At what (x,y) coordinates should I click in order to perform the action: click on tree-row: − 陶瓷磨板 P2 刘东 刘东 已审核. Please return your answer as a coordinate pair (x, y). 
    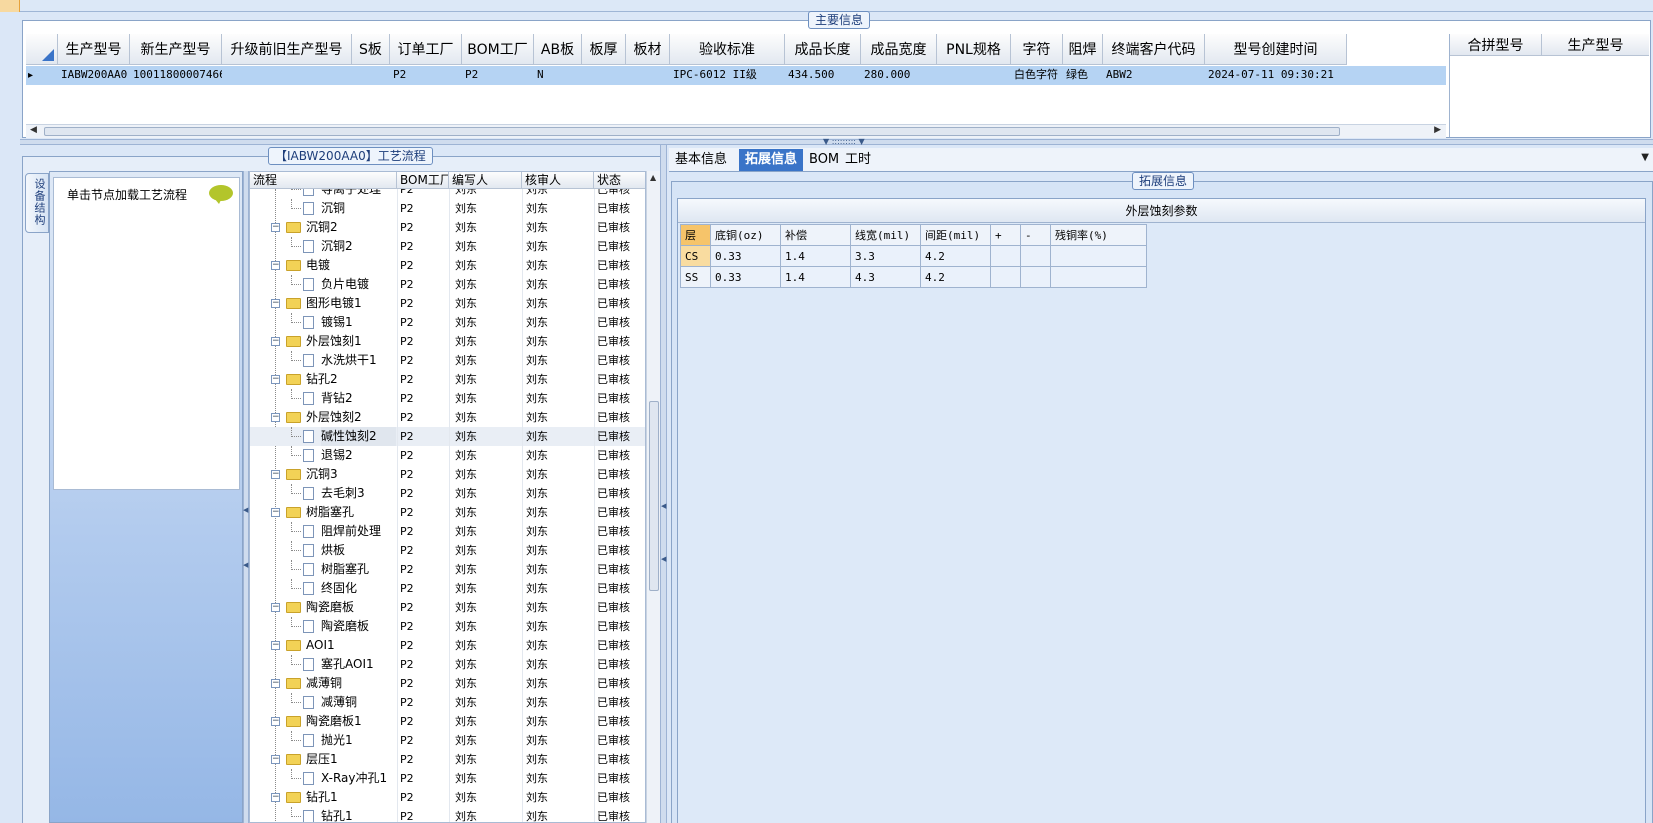
    Looking at the image, I should click on (447, 607).